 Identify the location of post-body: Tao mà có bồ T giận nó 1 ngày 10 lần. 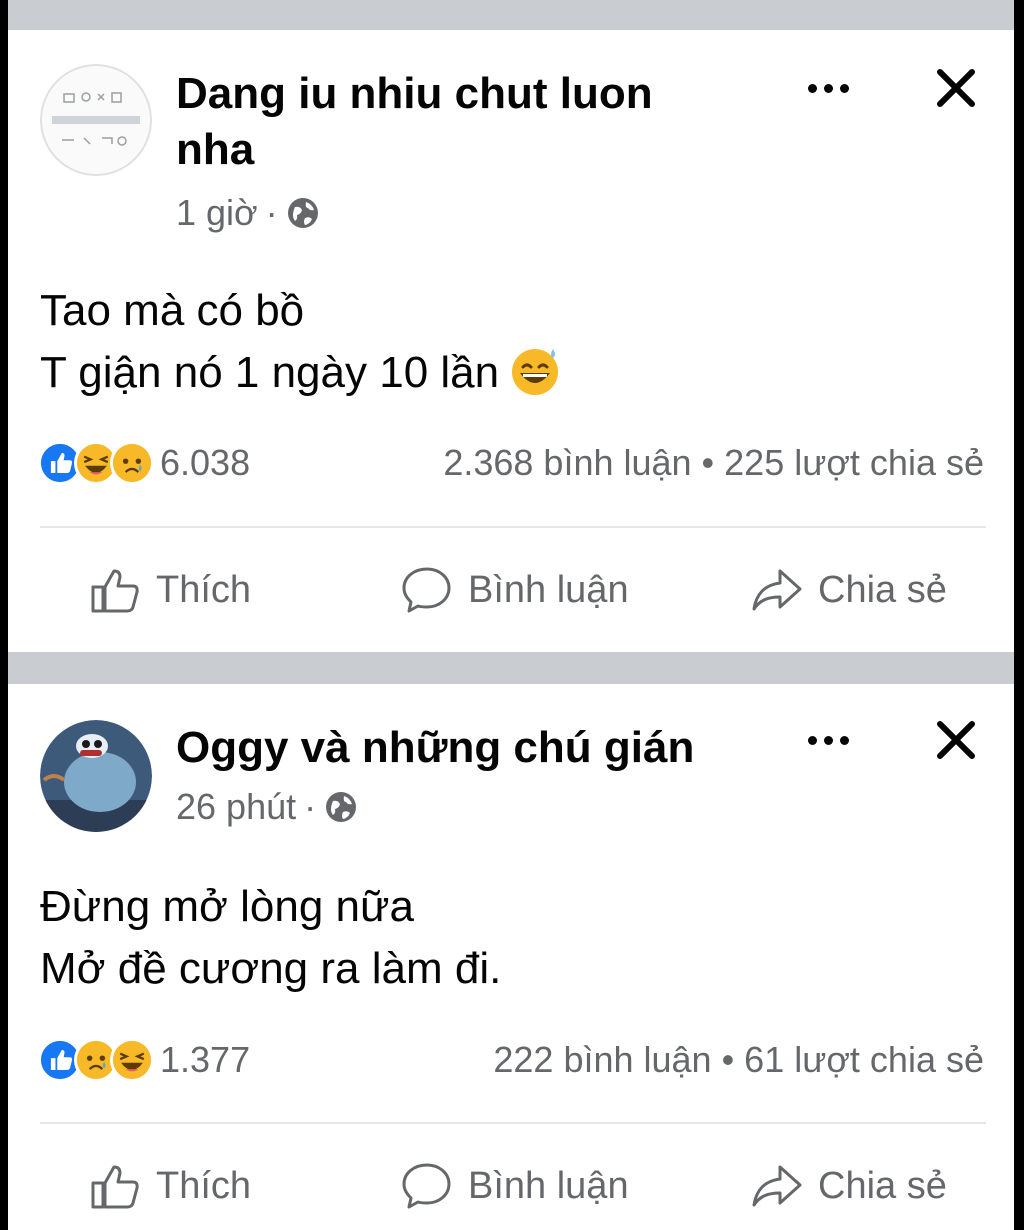
(300, 342).